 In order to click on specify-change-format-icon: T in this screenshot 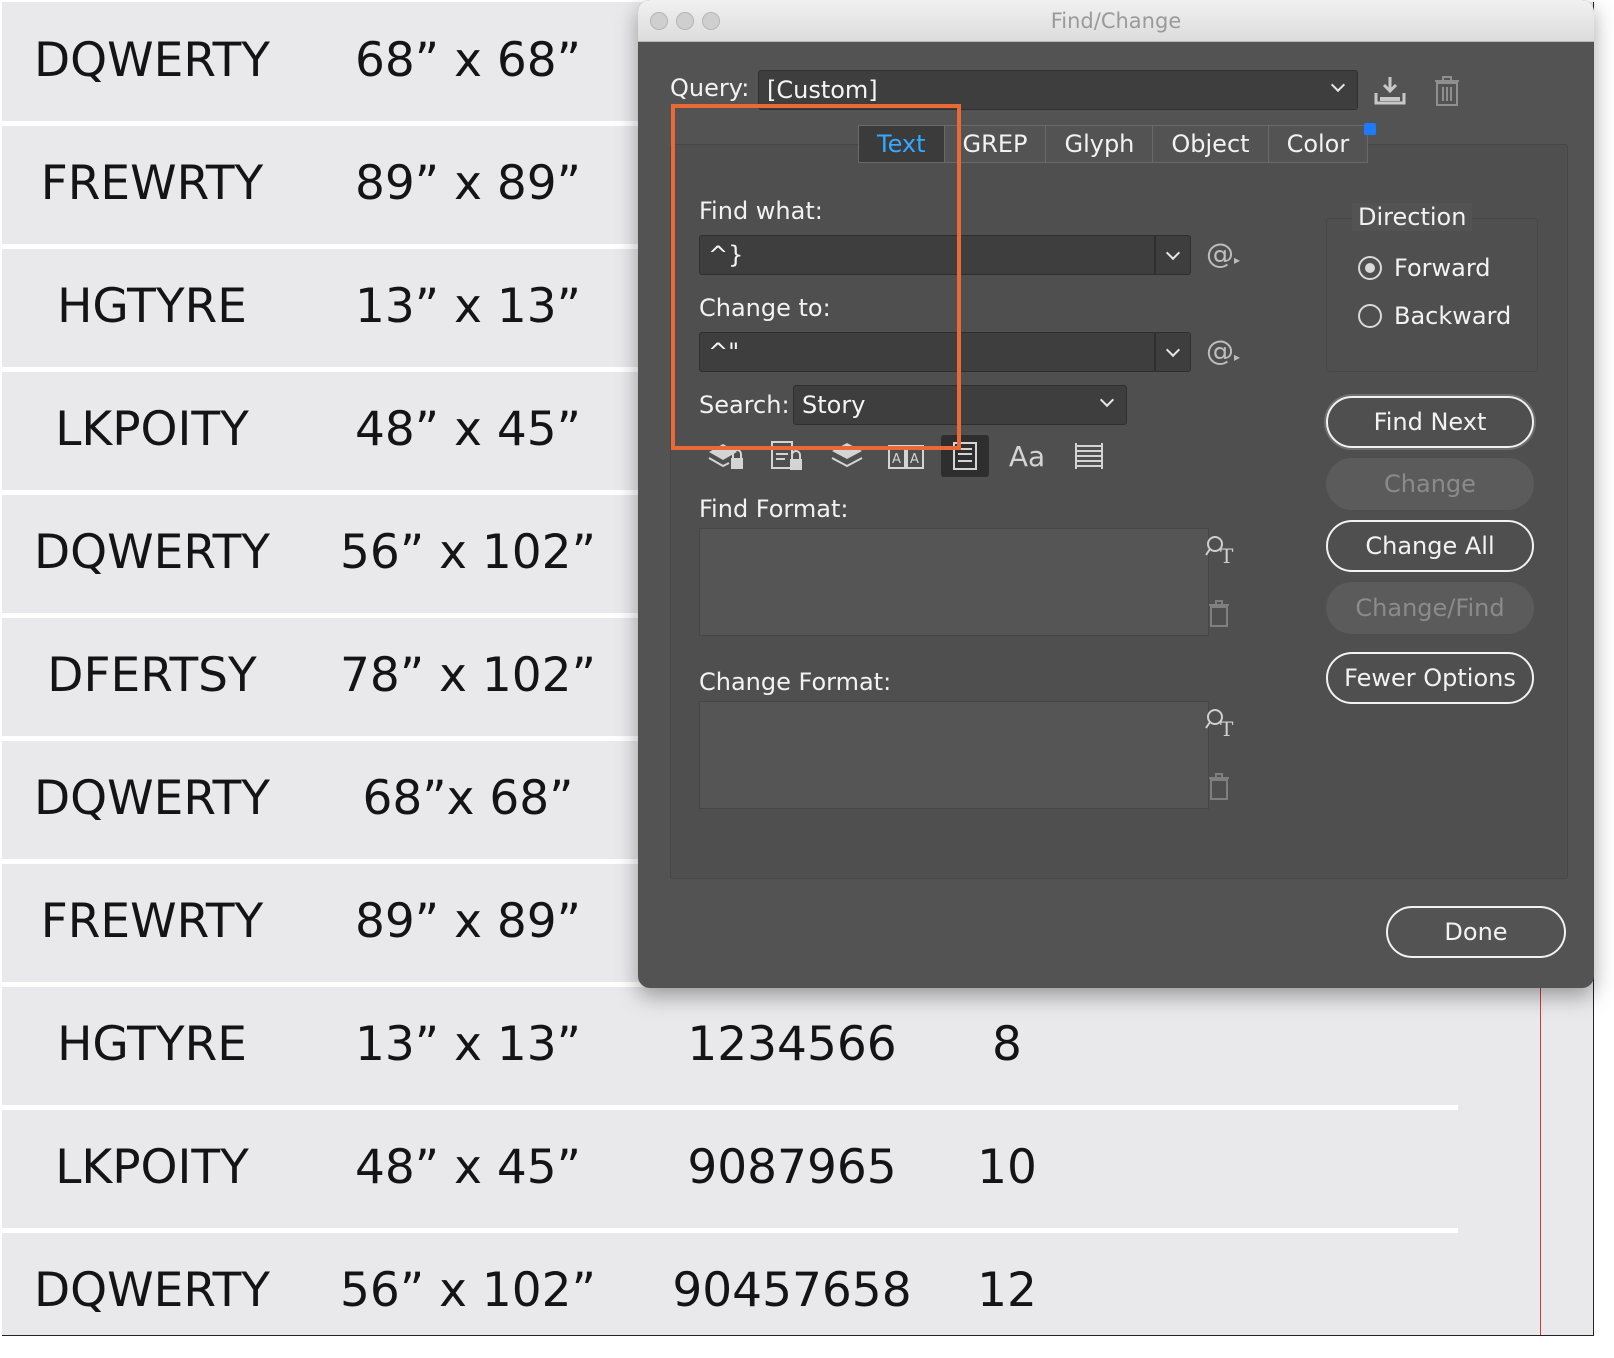, I will do `click(1221, 722)`.